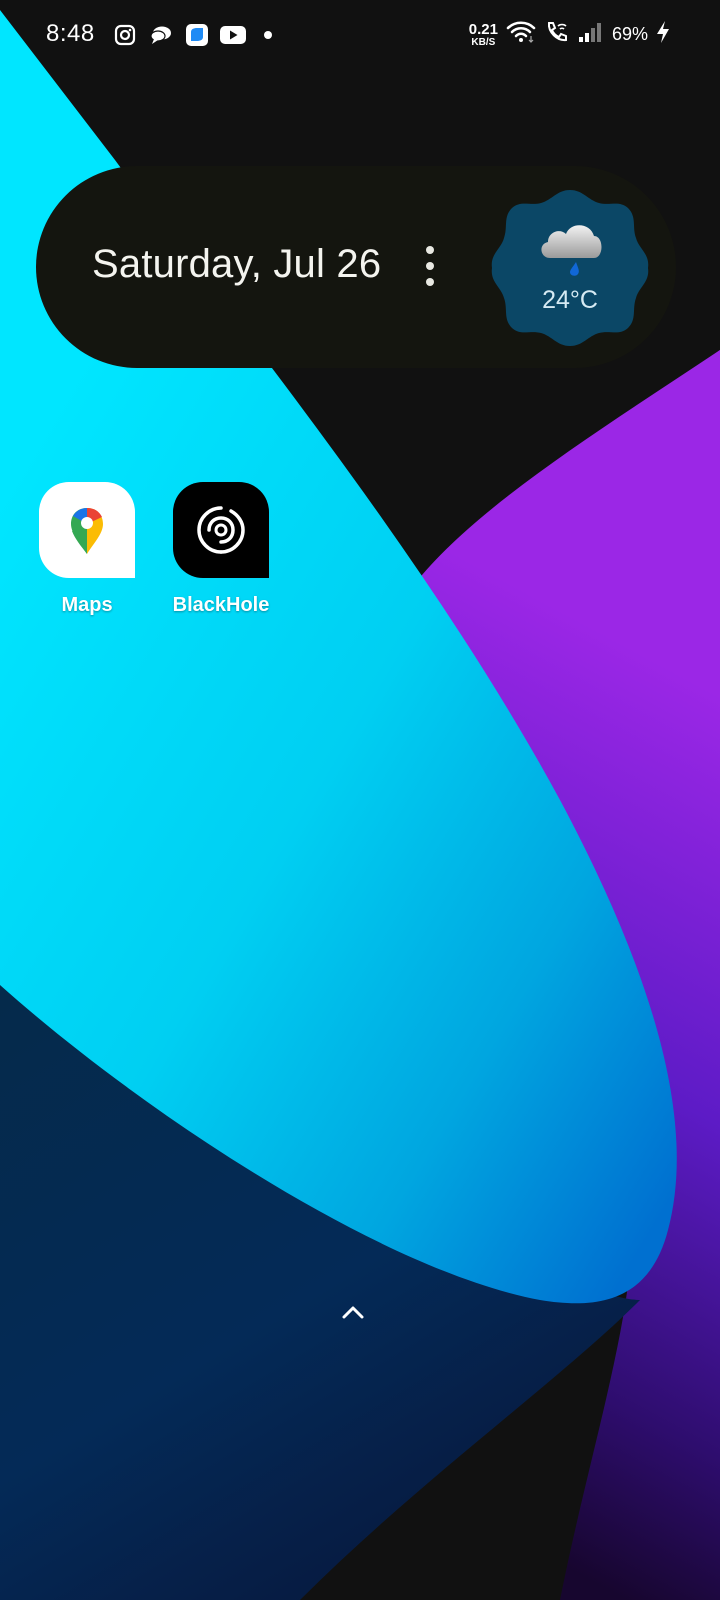  I want to click on instagram-icon, so click(125, 35).